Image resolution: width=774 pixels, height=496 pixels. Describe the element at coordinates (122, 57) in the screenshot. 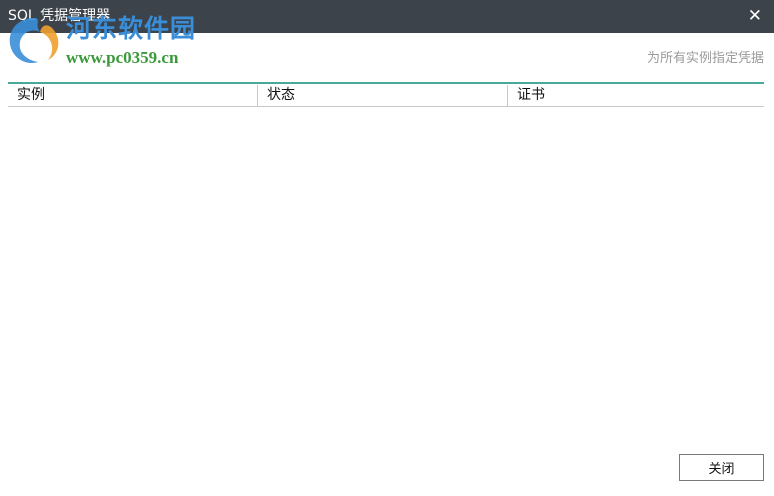

I see `watermark-site-url: www.pc0359.cn` at that location.